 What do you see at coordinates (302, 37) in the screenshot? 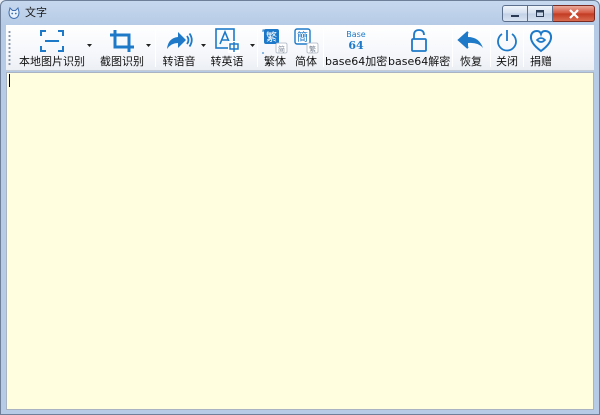
I see `svg-text: 簡` at bounding box center [302, 37].